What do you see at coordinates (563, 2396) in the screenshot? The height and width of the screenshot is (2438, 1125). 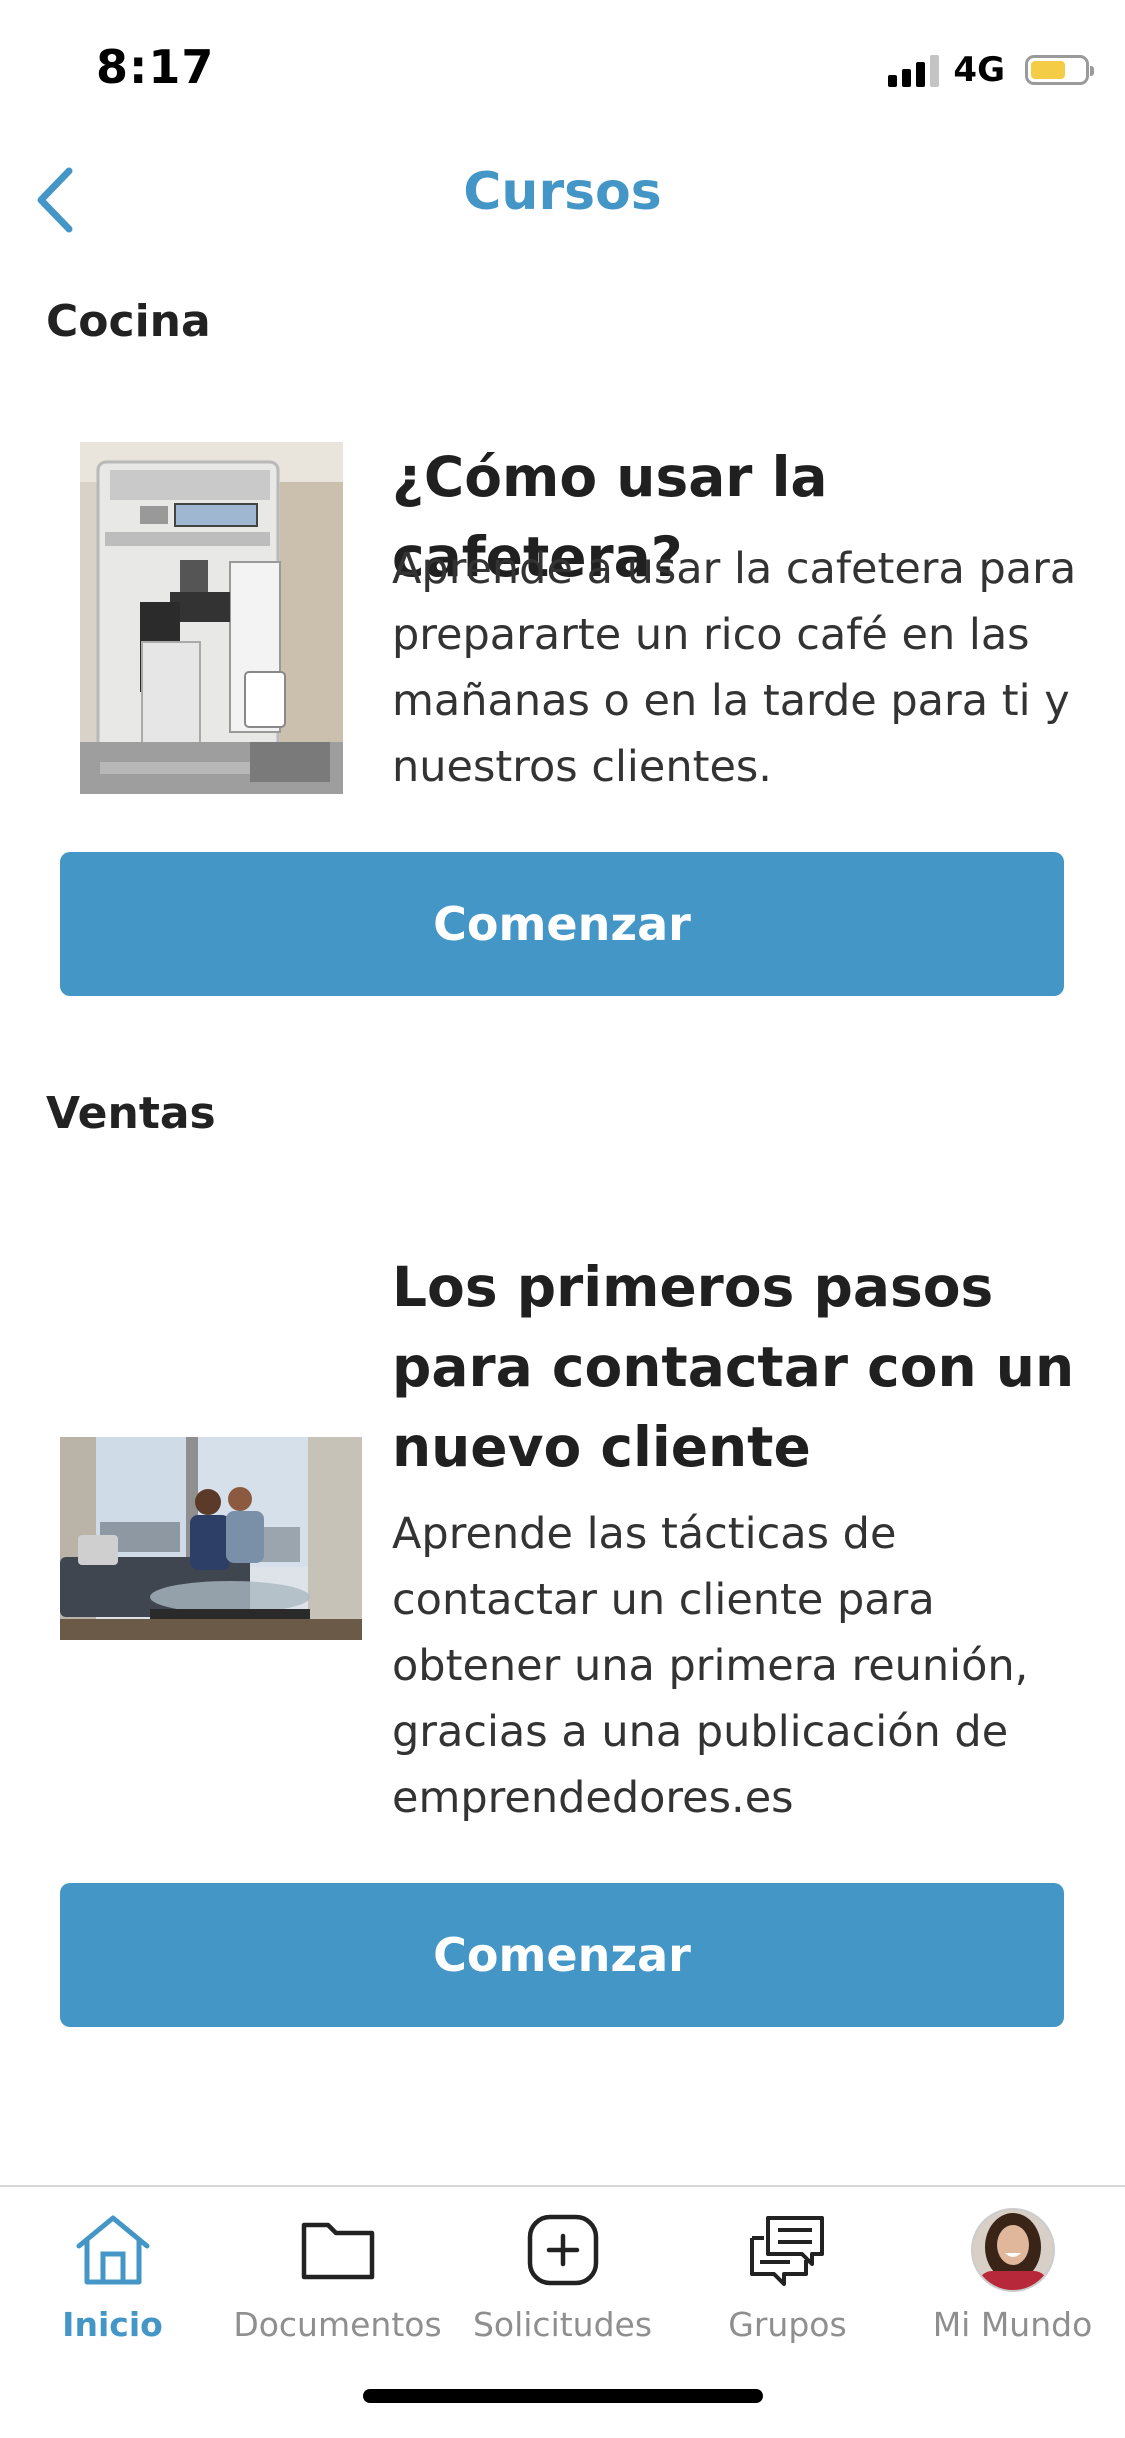 I see `home-indicator` at bounding box center [563, 2396].